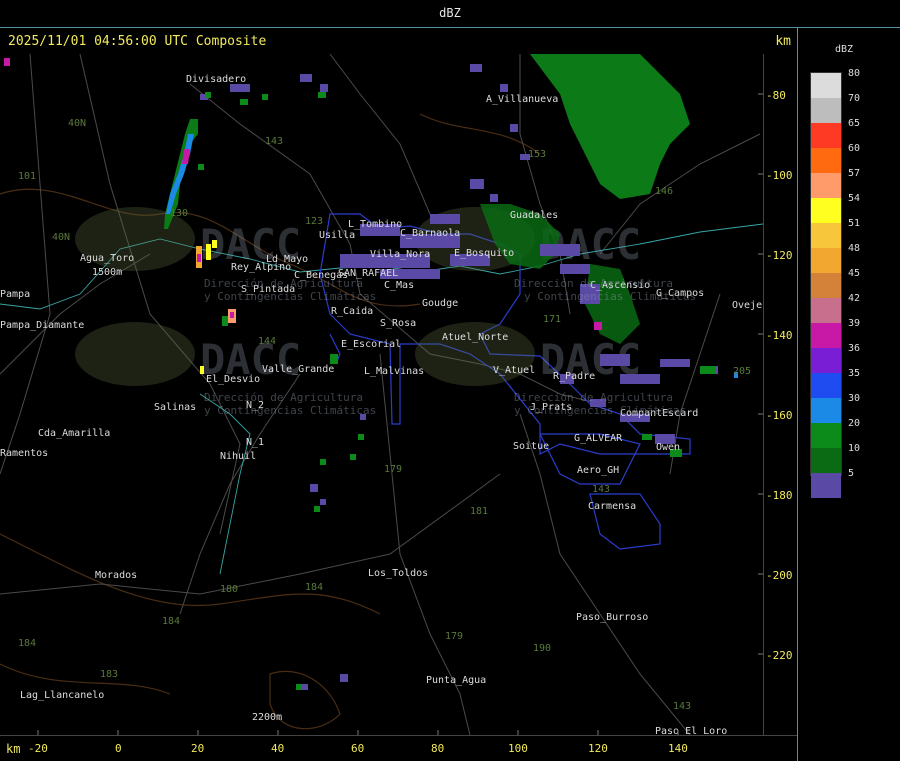 The width and height of the screenshot is (900, 761). What do you see at coordinates (27, 176) in the screenshot?
I see `route-label: 101` at bounding box center [27, 176].